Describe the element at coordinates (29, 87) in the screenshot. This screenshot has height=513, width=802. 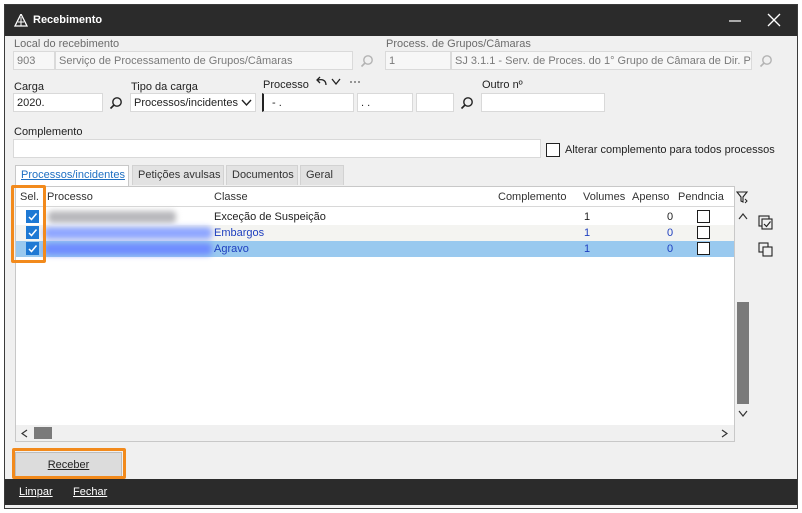
I see `carga-label: Carga` at that location.